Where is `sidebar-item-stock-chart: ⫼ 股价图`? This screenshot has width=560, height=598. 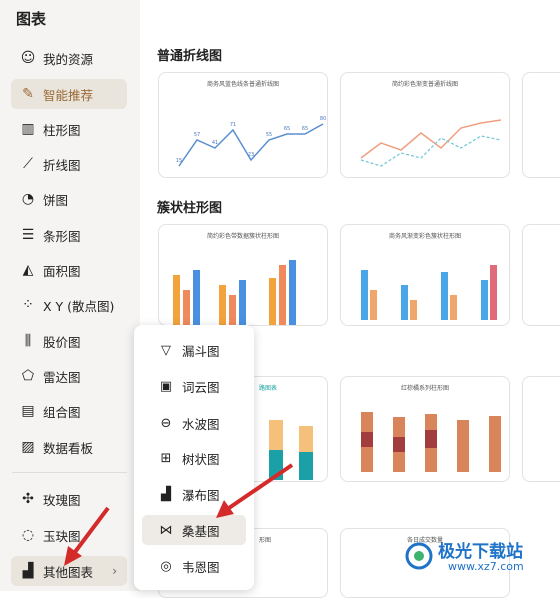 sidebar-item-stock-chart: ⫼ 股价图 is located at coordinates (69, 341).